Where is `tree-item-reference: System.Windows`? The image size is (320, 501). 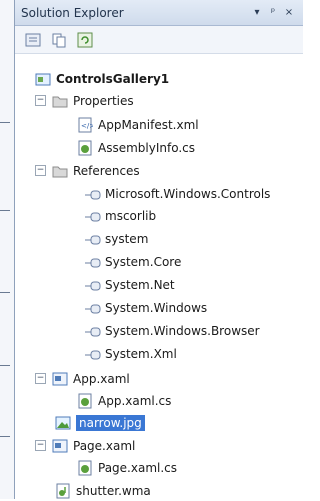 tree-item-reference: System.Windows is located at coordinates (146, 307).